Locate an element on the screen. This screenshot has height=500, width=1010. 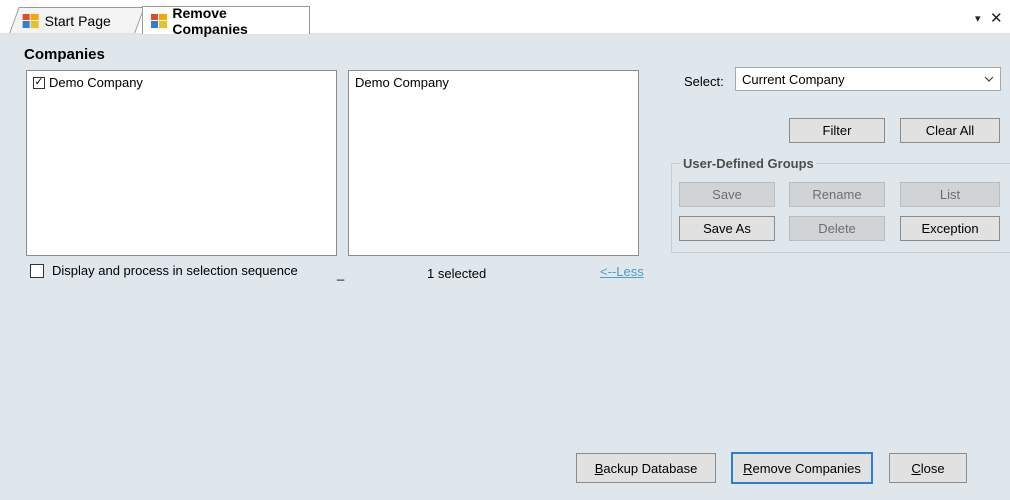
remove-mnemonic: R is located at coordinates (748, 468).